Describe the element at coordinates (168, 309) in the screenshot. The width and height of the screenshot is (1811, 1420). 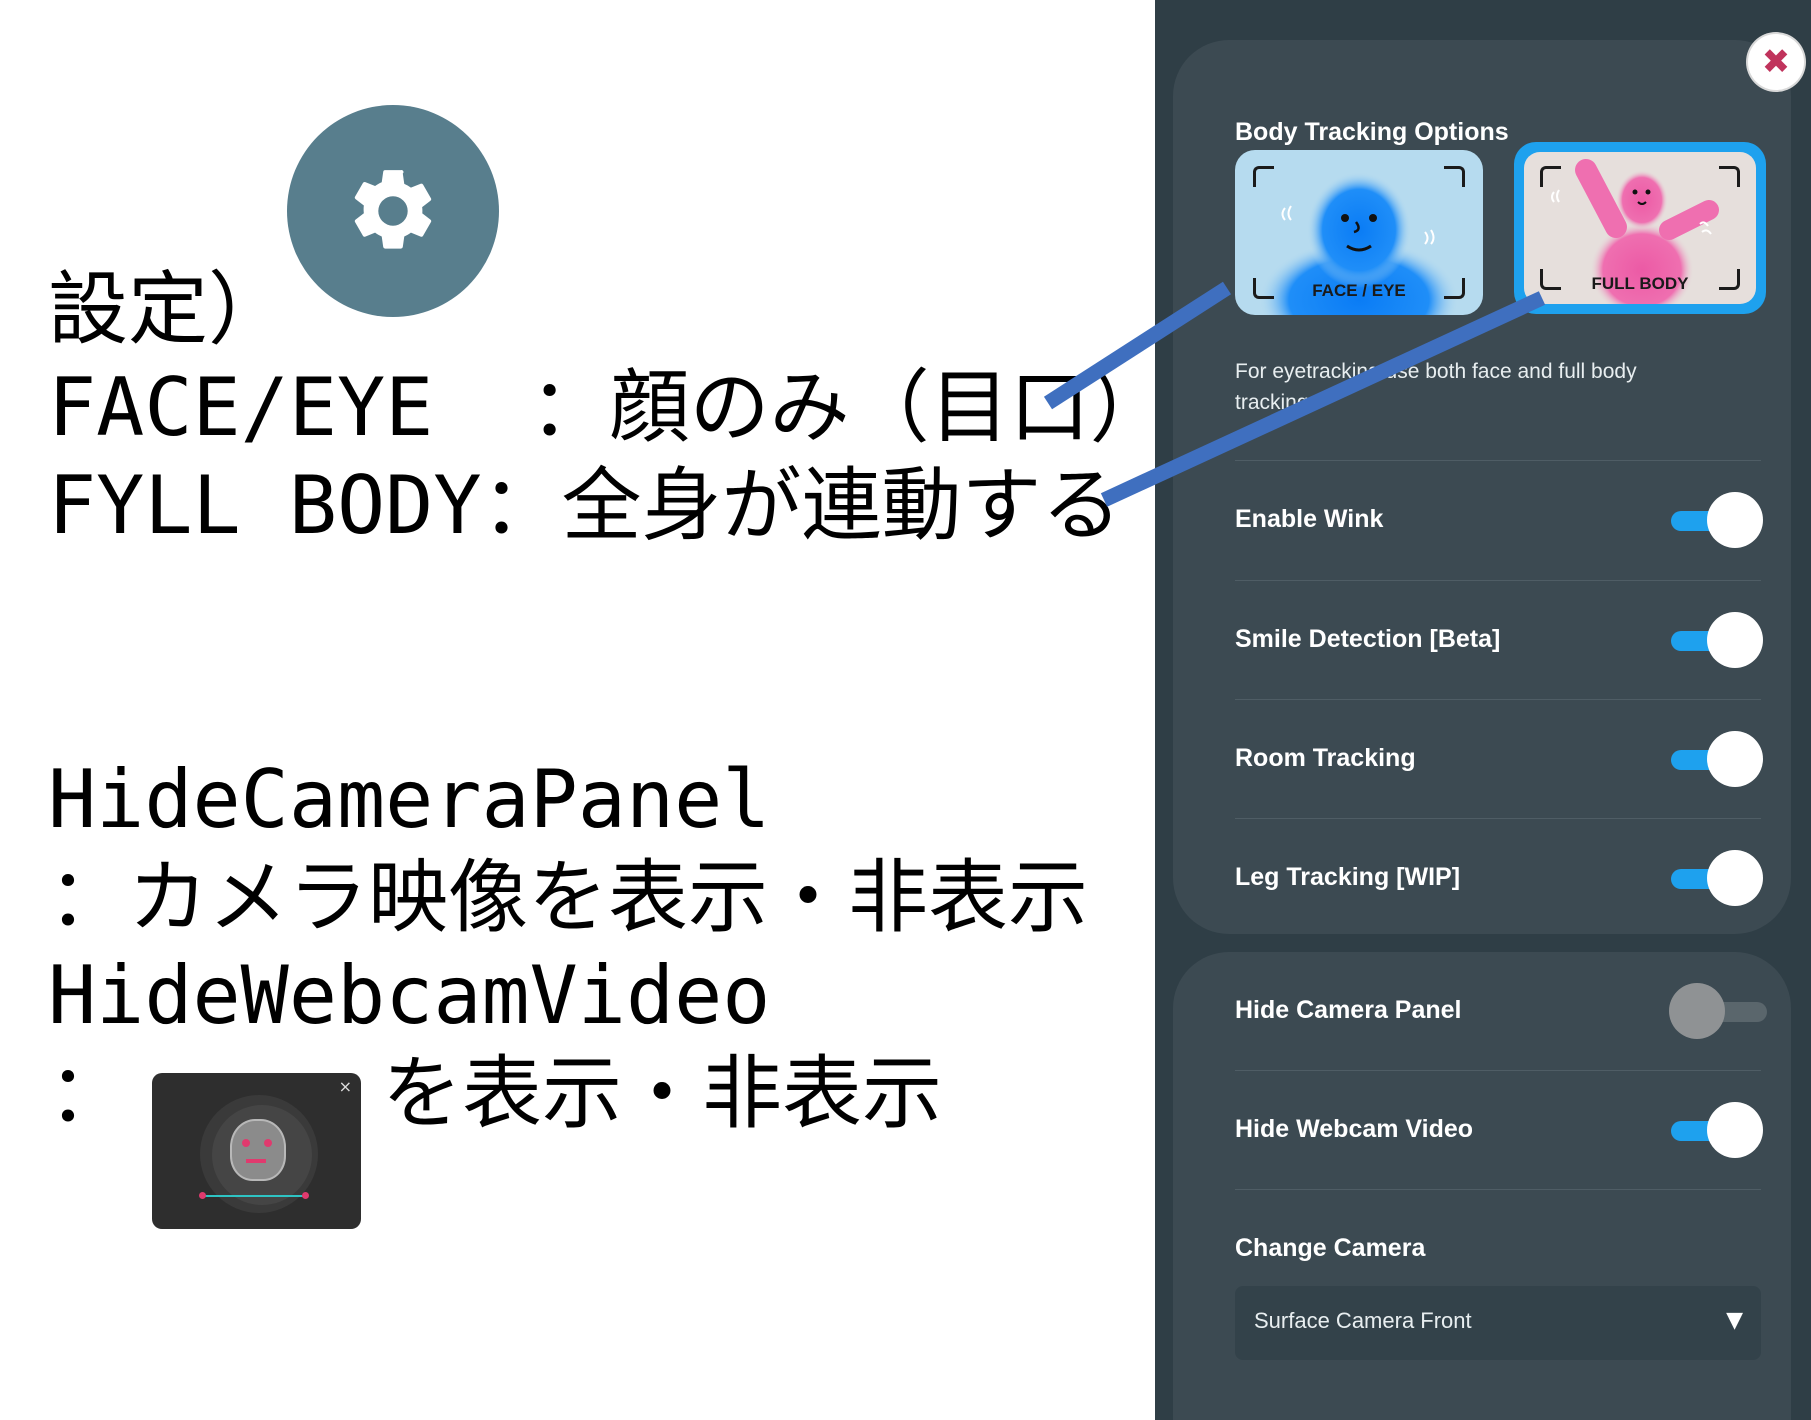
I see `annotation-settings: 設定）` at that location.